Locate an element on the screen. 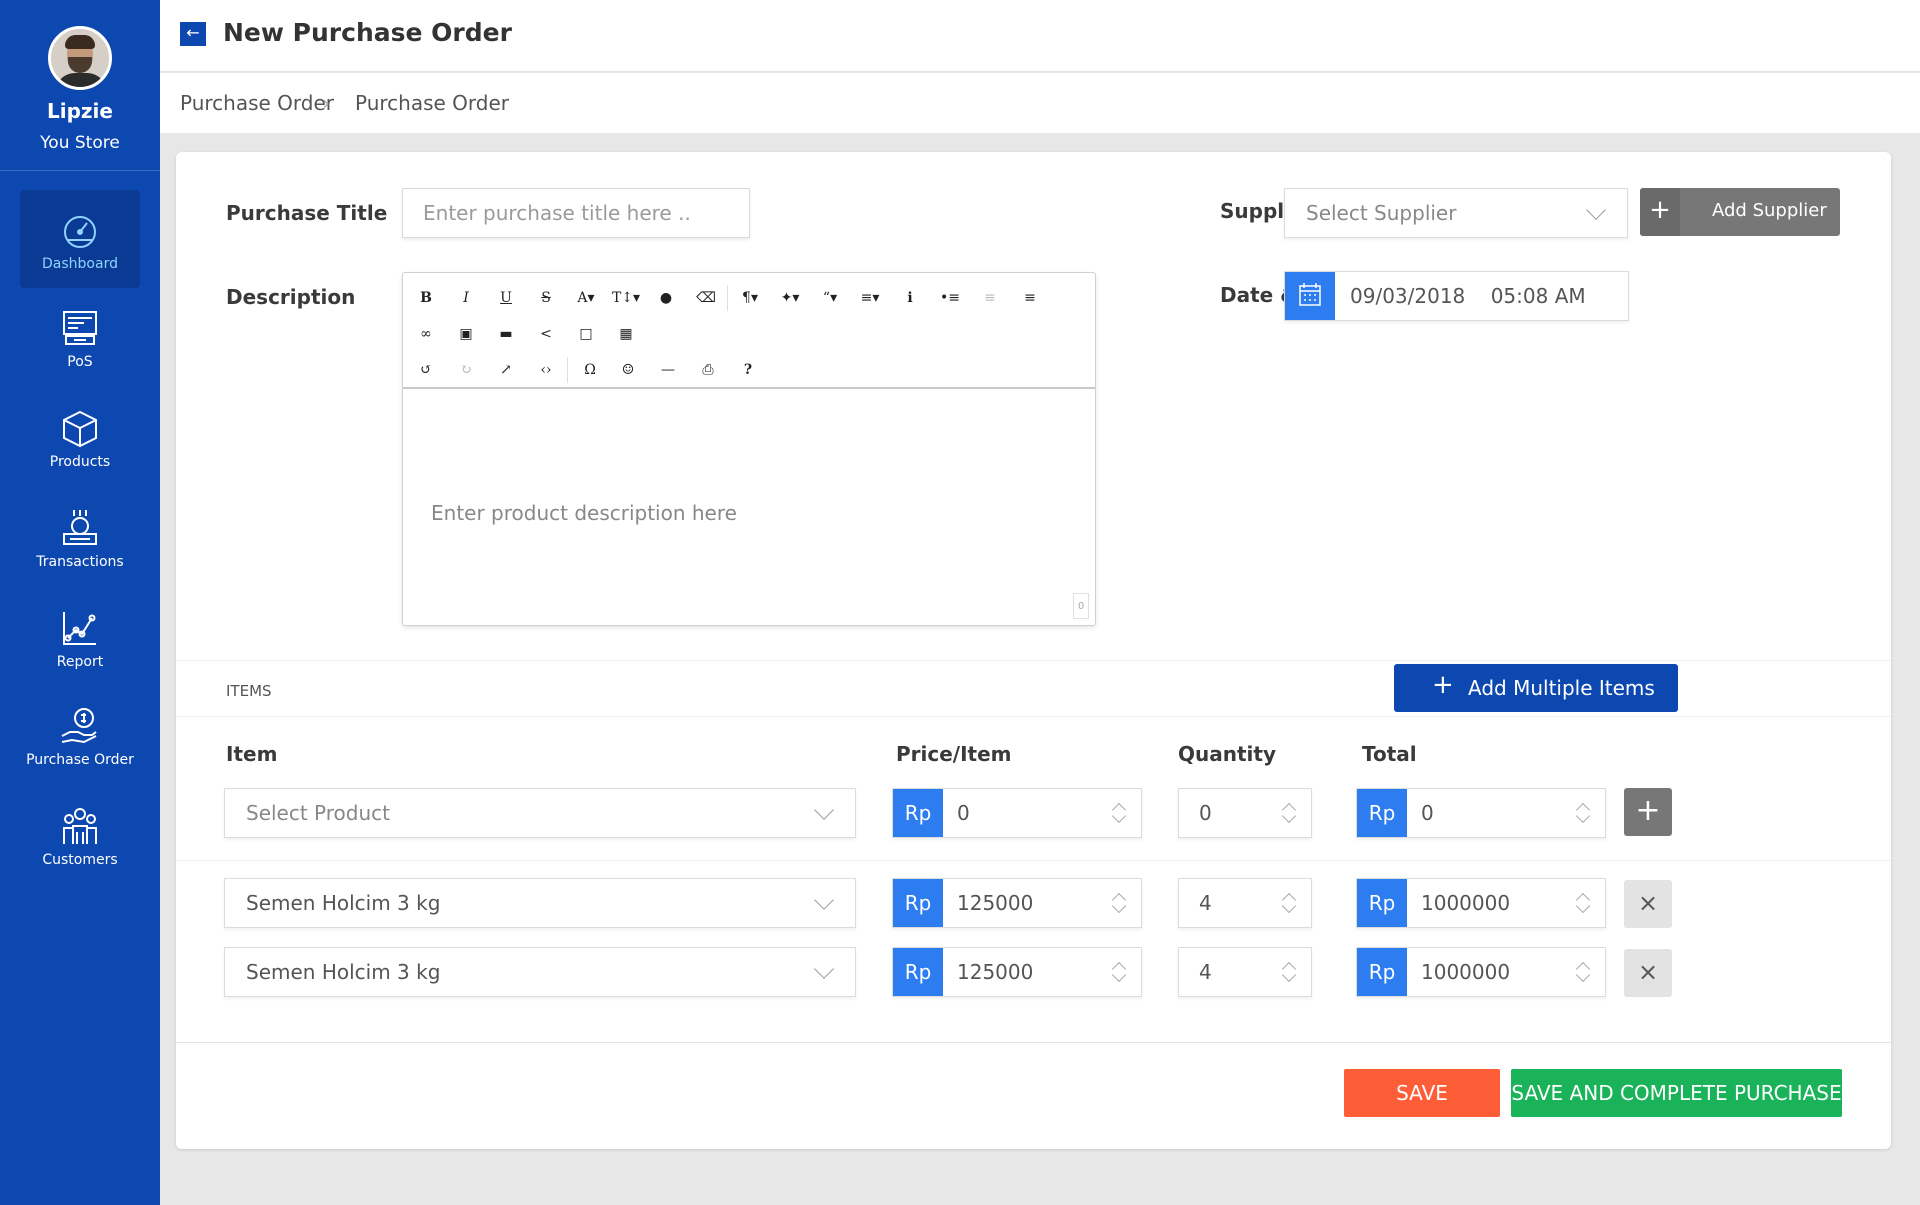 This screenshot has height=1205, width=1920. column-header-price: Price/Item is located at coordinates (954, 754).